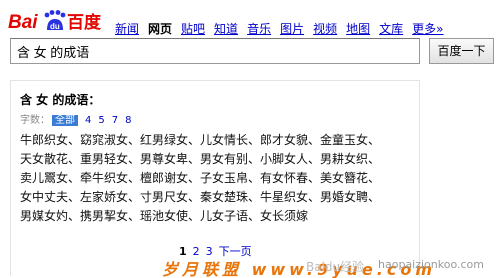  Describe the element at coordinates (427, 29) in the screenshot. I see `nav-item-9: 更多»` at that location.